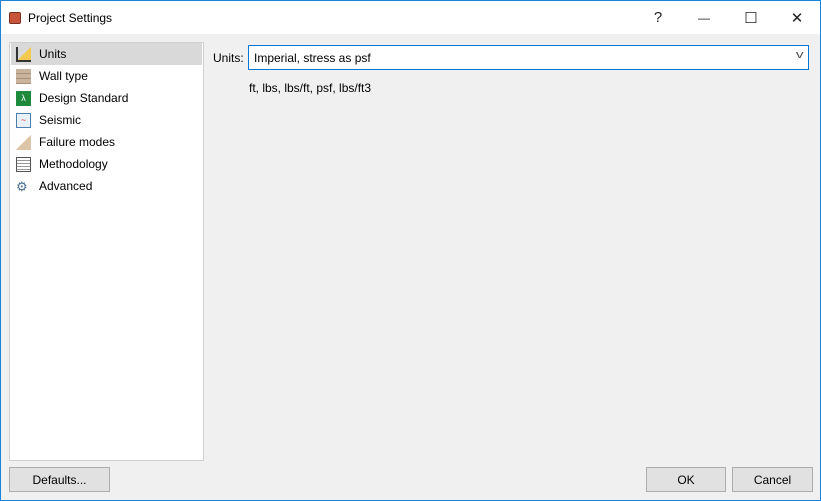 This screenshot has height=501, width=821. I want to click on sidebar-item-design-standard: λ Design Standard, so click(106, 98).